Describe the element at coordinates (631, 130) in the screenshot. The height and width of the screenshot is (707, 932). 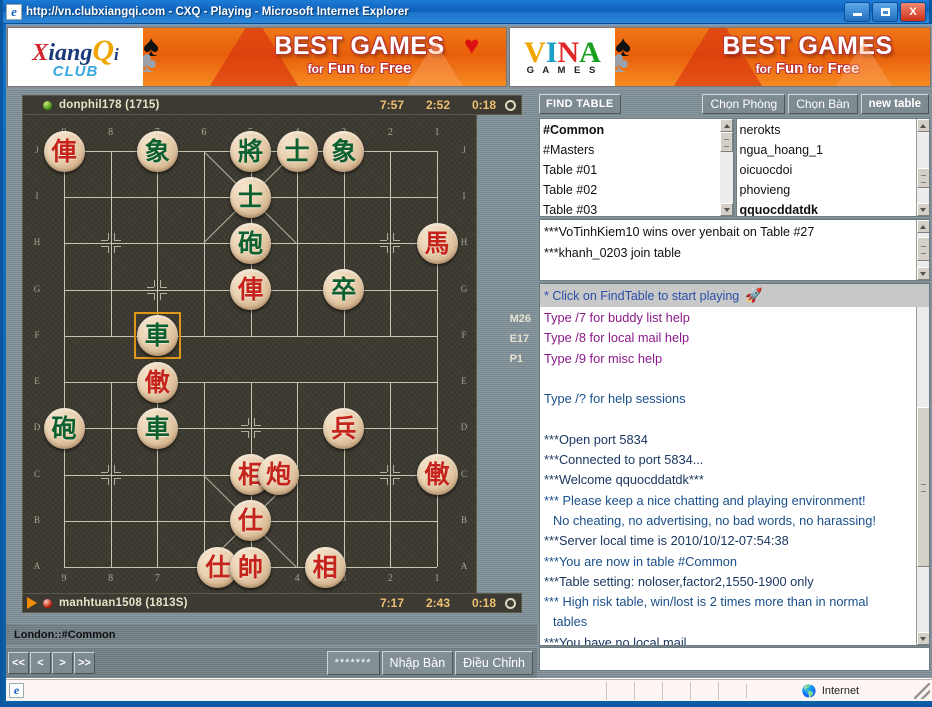
I see `table-list-item: #Common` at that location.